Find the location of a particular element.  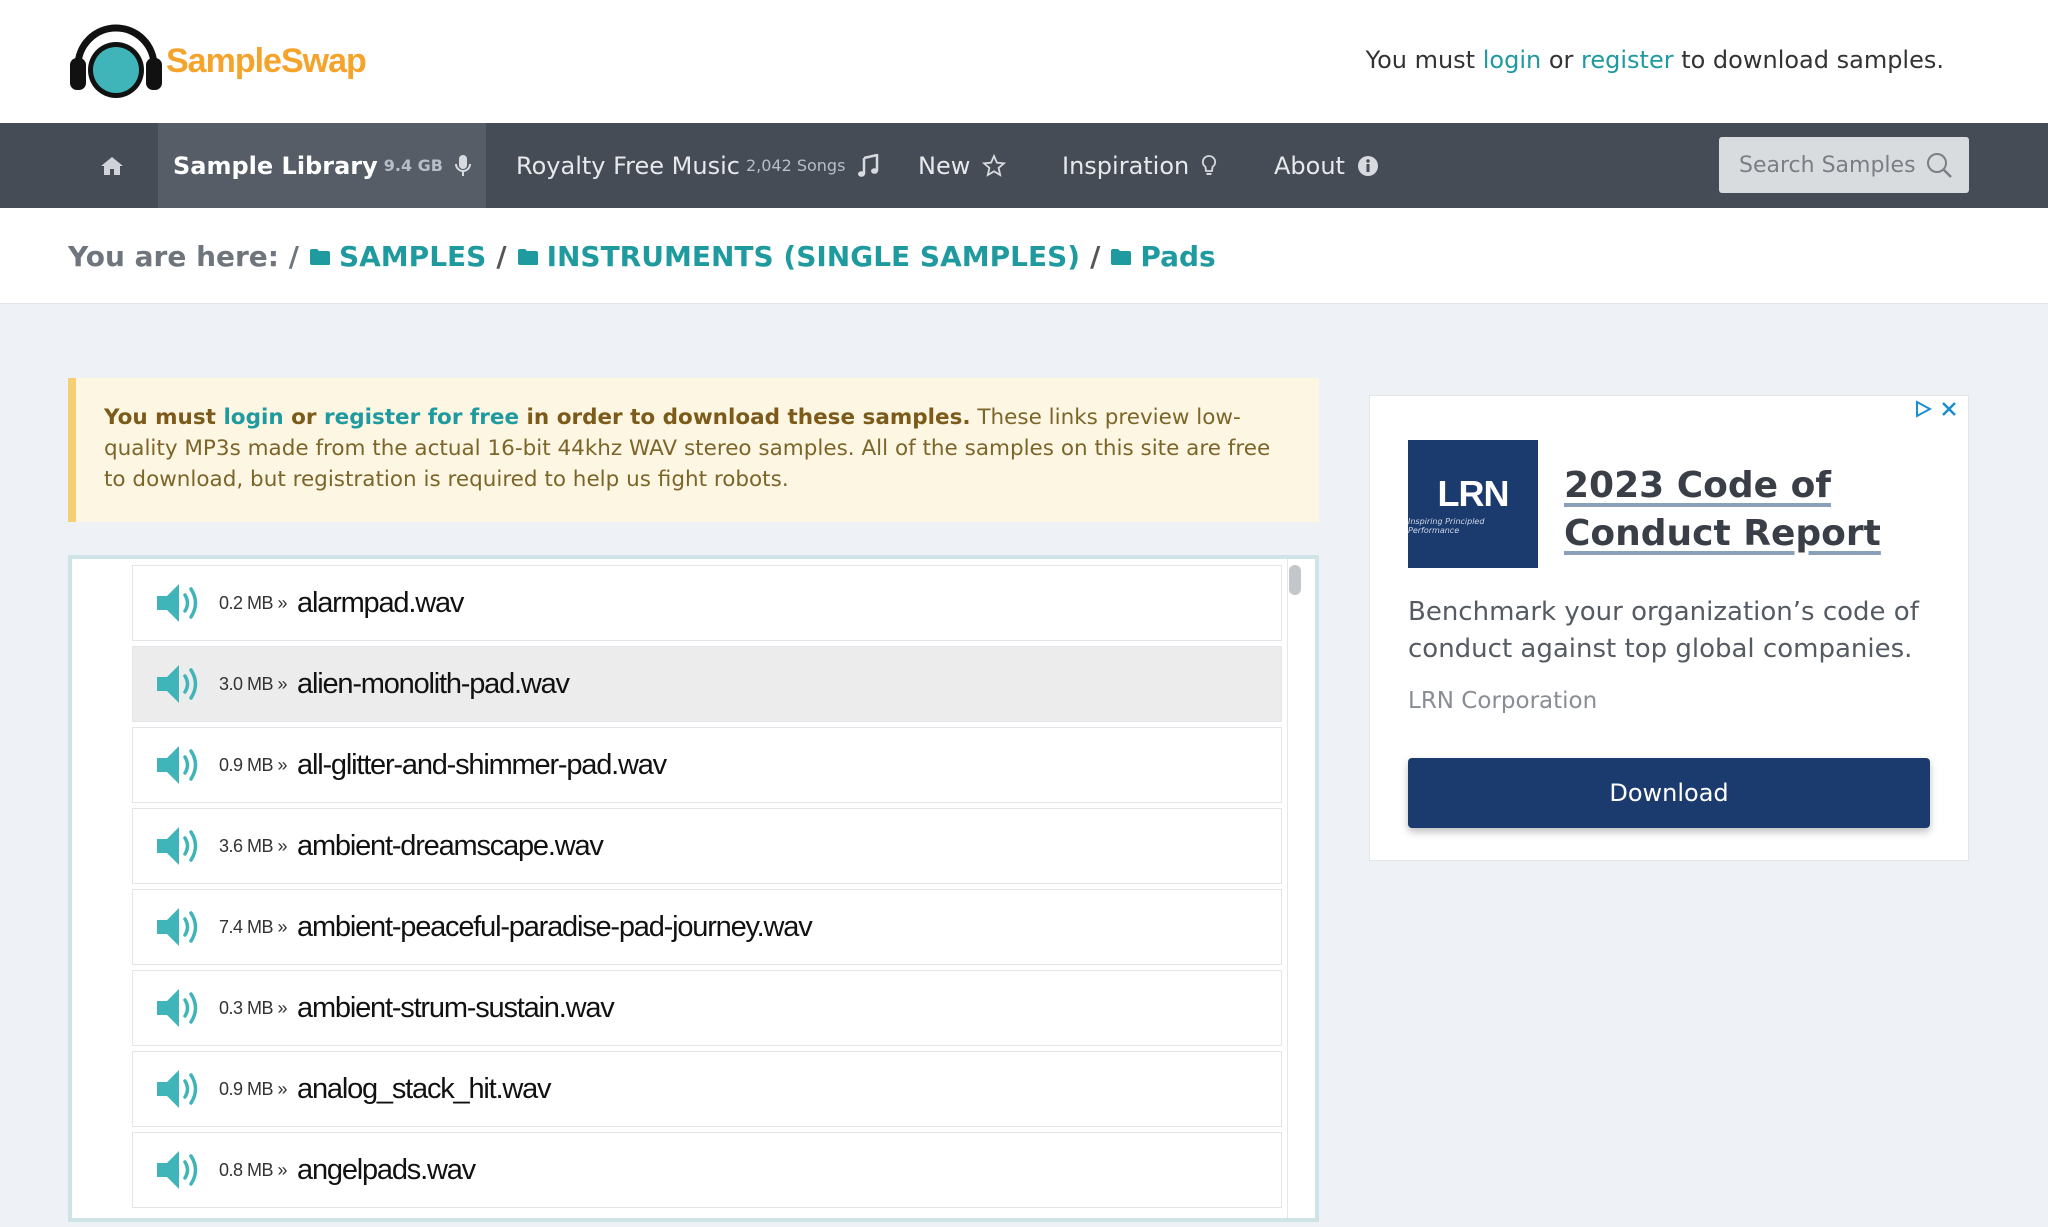

scrollbar is located at coordinates (1295, 888).